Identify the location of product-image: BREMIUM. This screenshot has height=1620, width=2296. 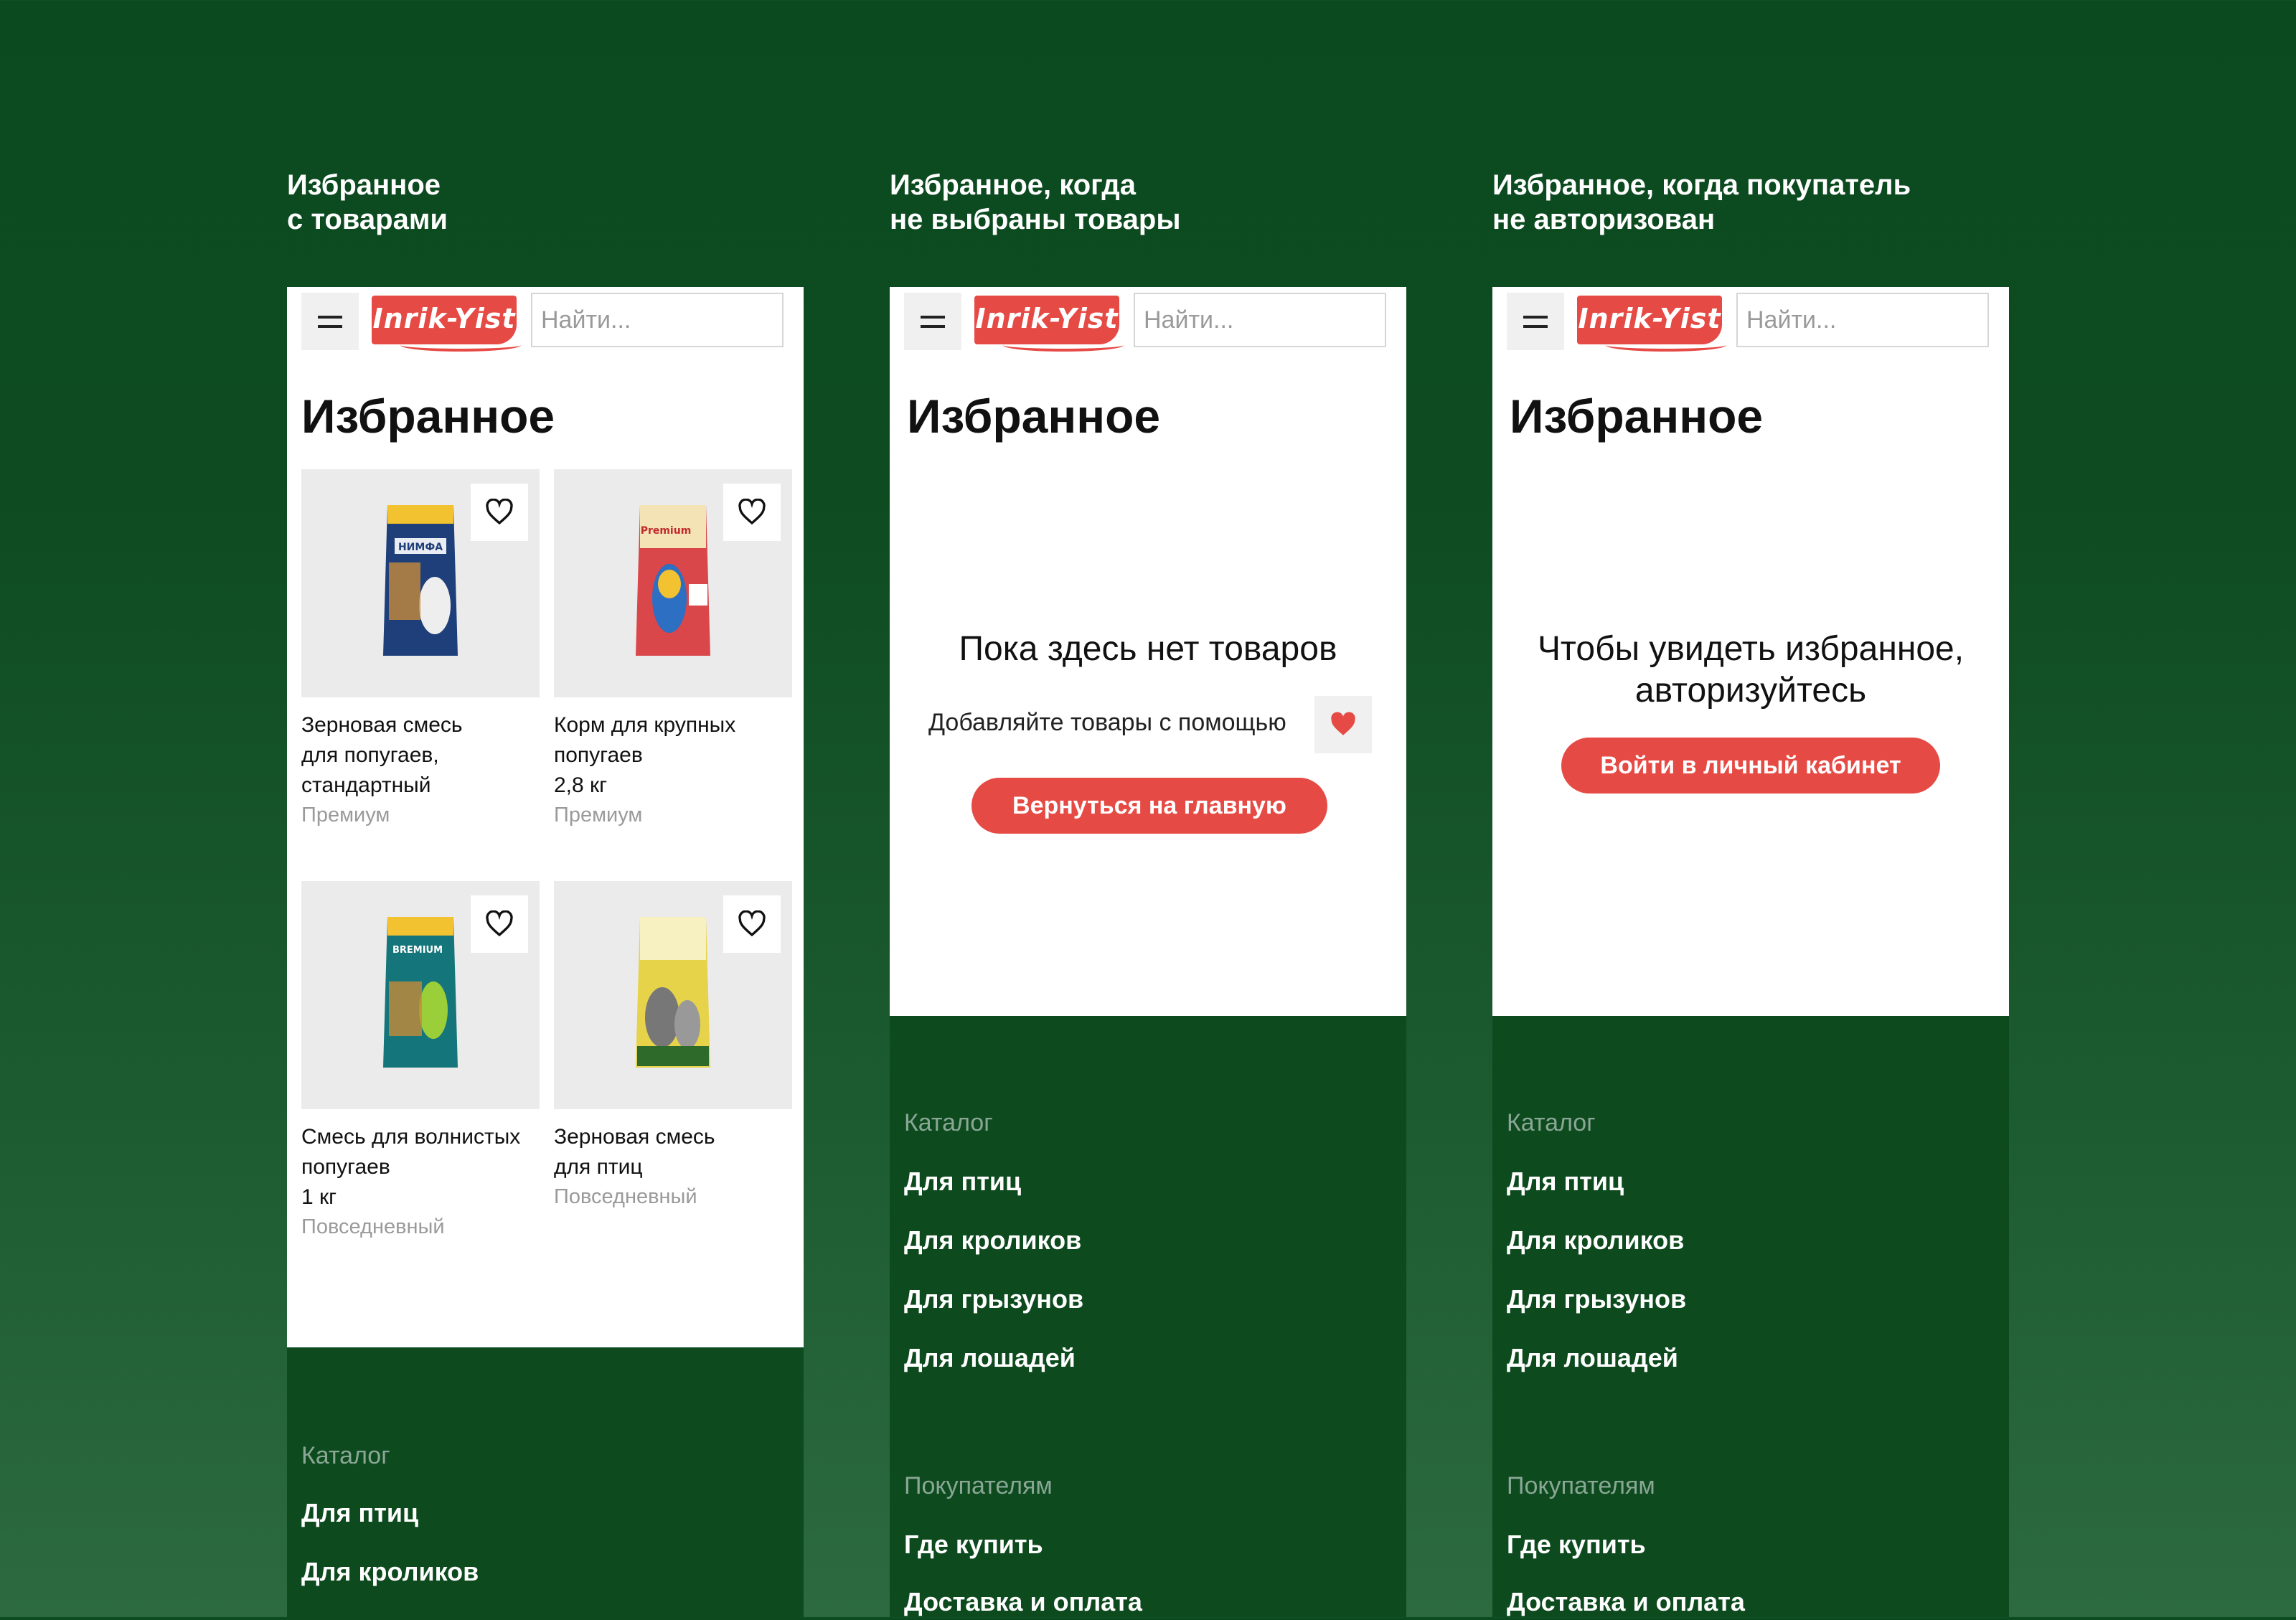
(420, 995).